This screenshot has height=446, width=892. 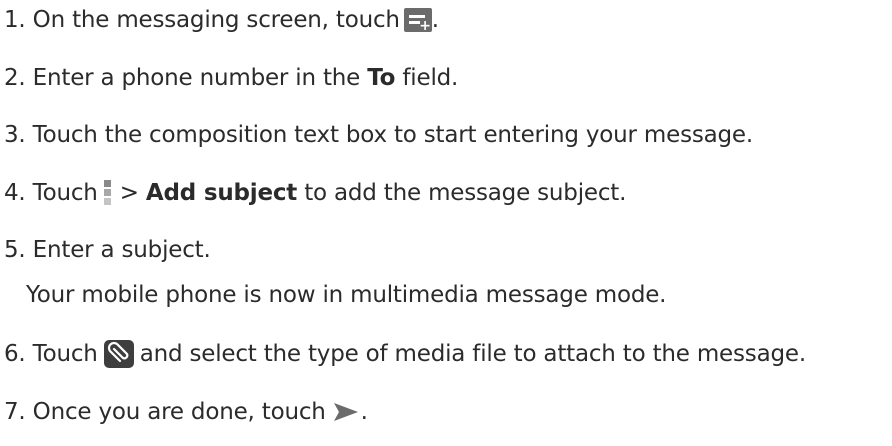 I want to click on step-6-number: 6., so click(x=15, y=354).